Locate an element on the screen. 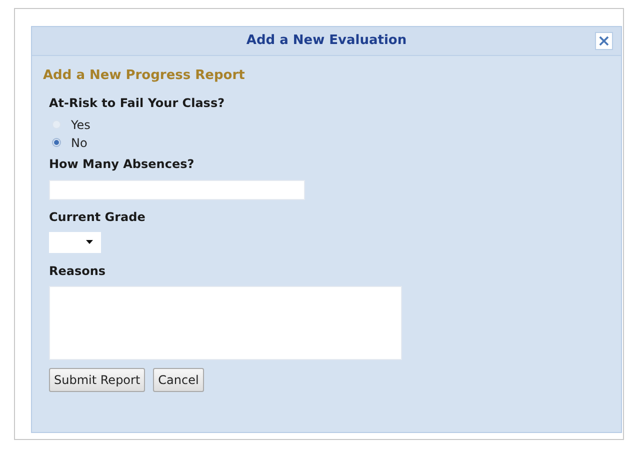 This screenshot has height=450, width=638. radio-label: No is located at coordinates (79, 142).